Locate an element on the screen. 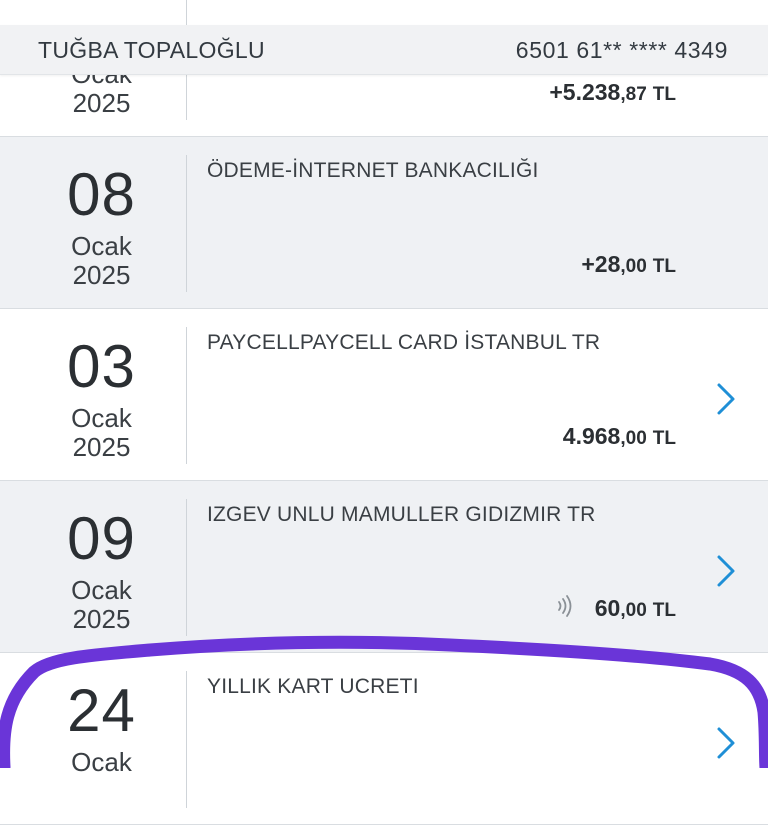 The image size is (768, 825). amount-integer: 4.968 is located at coordinates (591, 436).